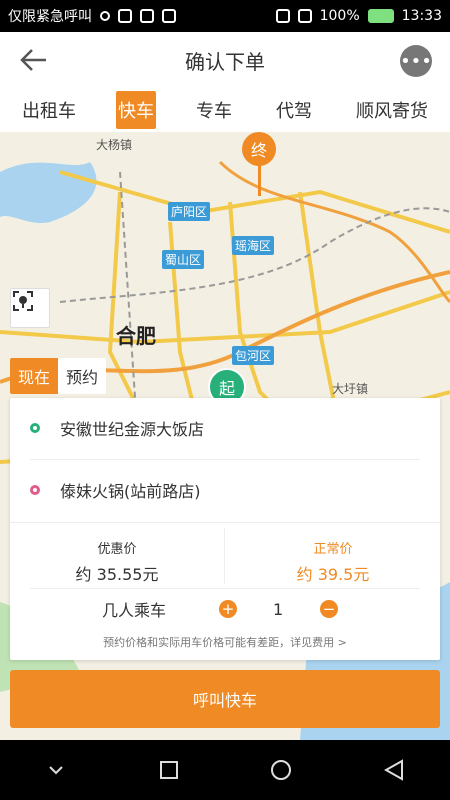 The width and height of the screenshot is (450, 800). I want to click on district-label: 庐阳区, so click(189, 211).